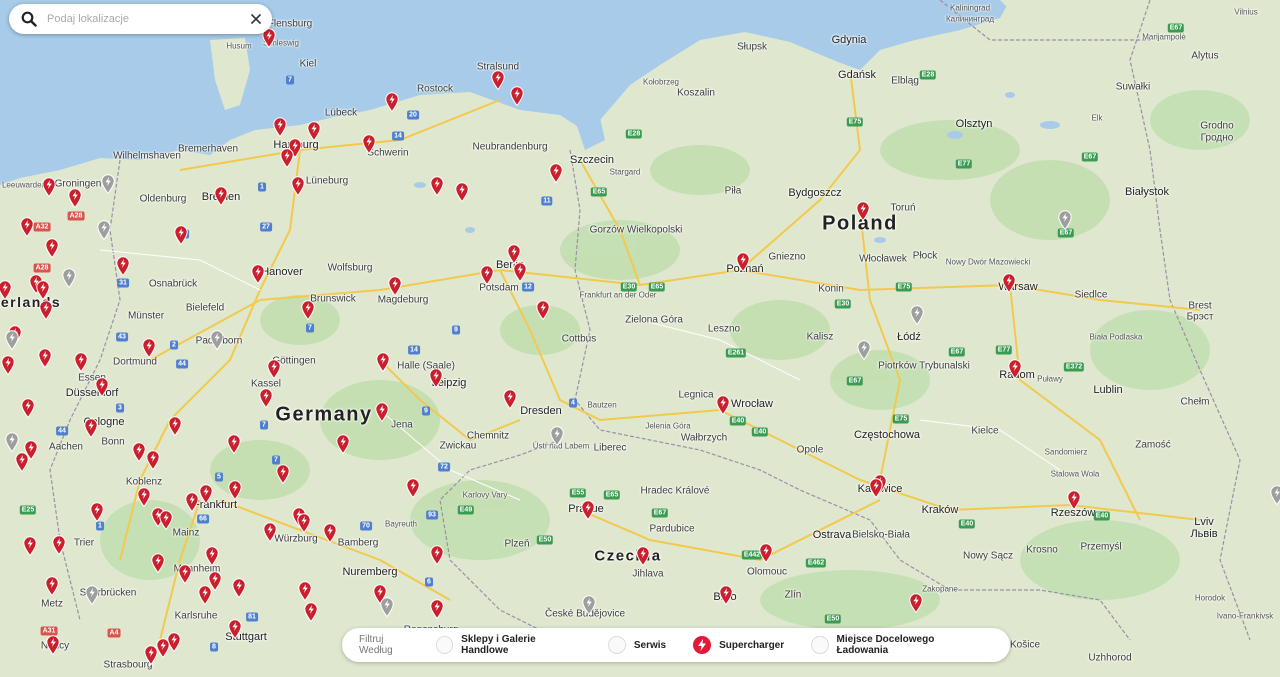 The height and width of the screenshot is (677, 1280). Describe the element at coordinates (29, 19) in the screenshot. I see `search-icon` at that location.